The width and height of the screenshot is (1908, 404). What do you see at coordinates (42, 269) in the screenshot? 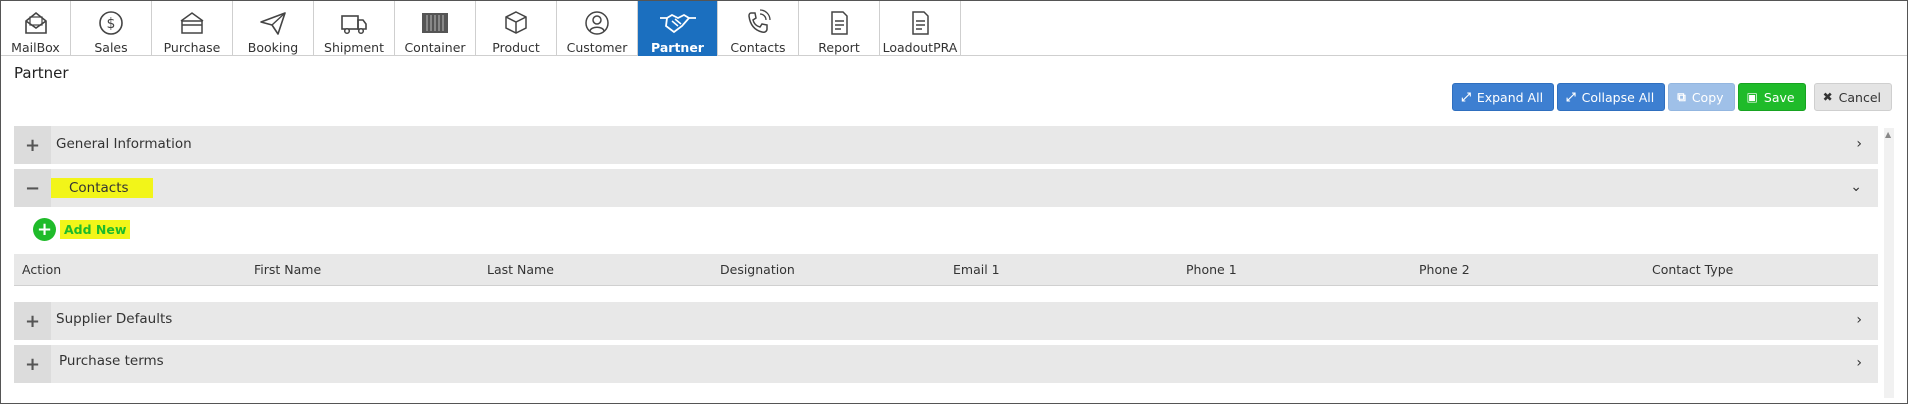
I see `column-header: Action` at bounding box center [42, 269].